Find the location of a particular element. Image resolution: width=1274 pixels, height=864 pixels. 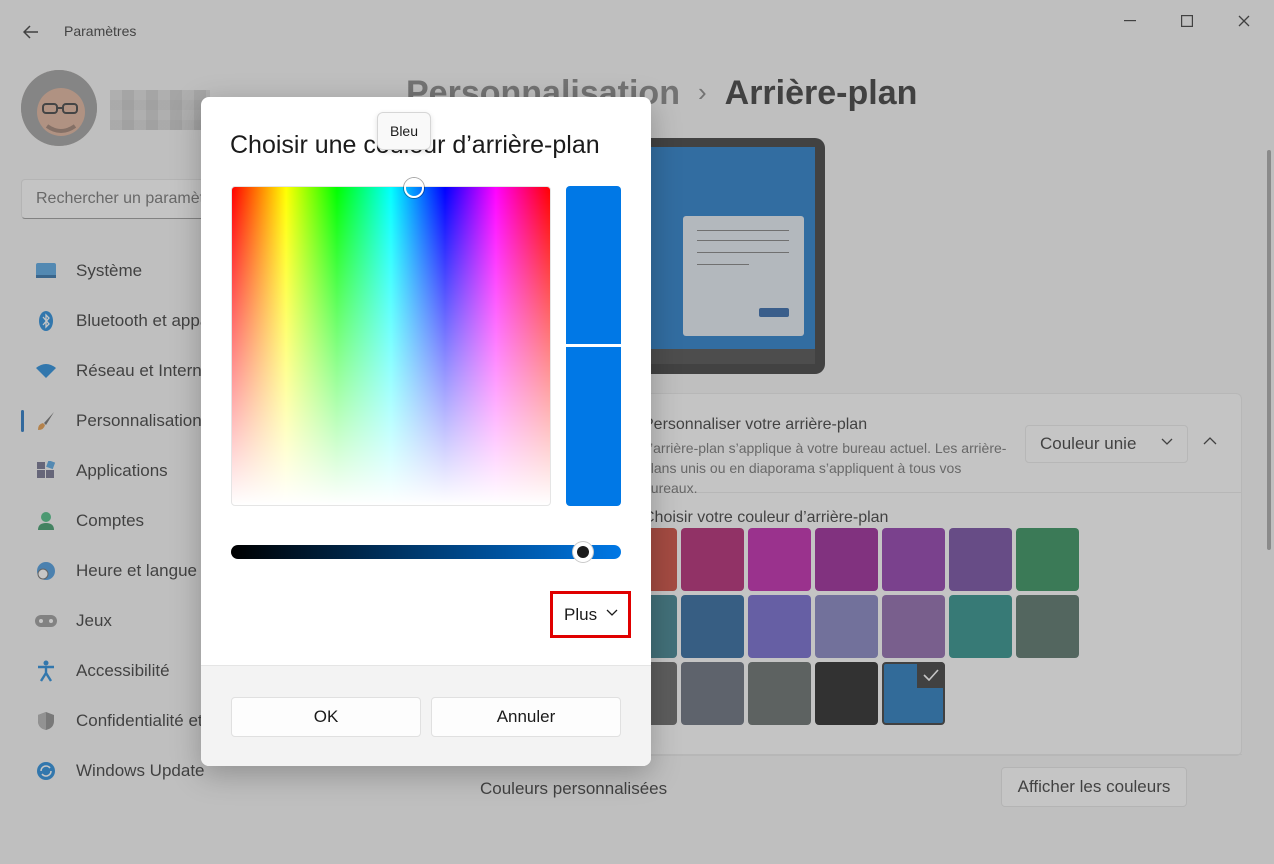

cancel-button: Annuler is located at coordinates (526, 717).